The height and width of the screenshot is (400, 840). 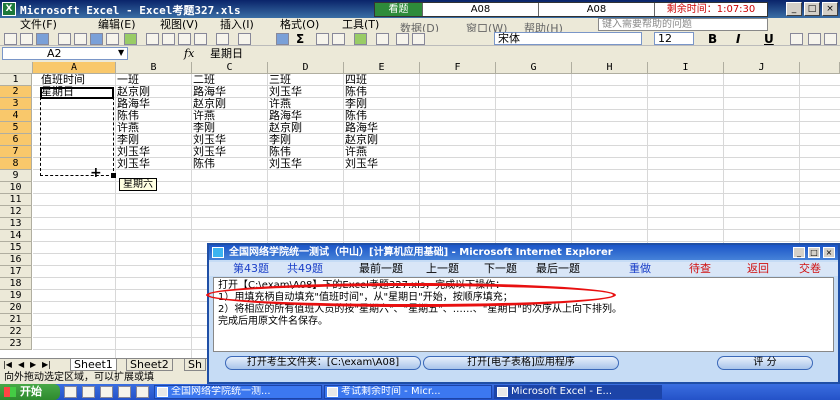 I want to click on submit-link: 交卷, so click(x=810, y=269).